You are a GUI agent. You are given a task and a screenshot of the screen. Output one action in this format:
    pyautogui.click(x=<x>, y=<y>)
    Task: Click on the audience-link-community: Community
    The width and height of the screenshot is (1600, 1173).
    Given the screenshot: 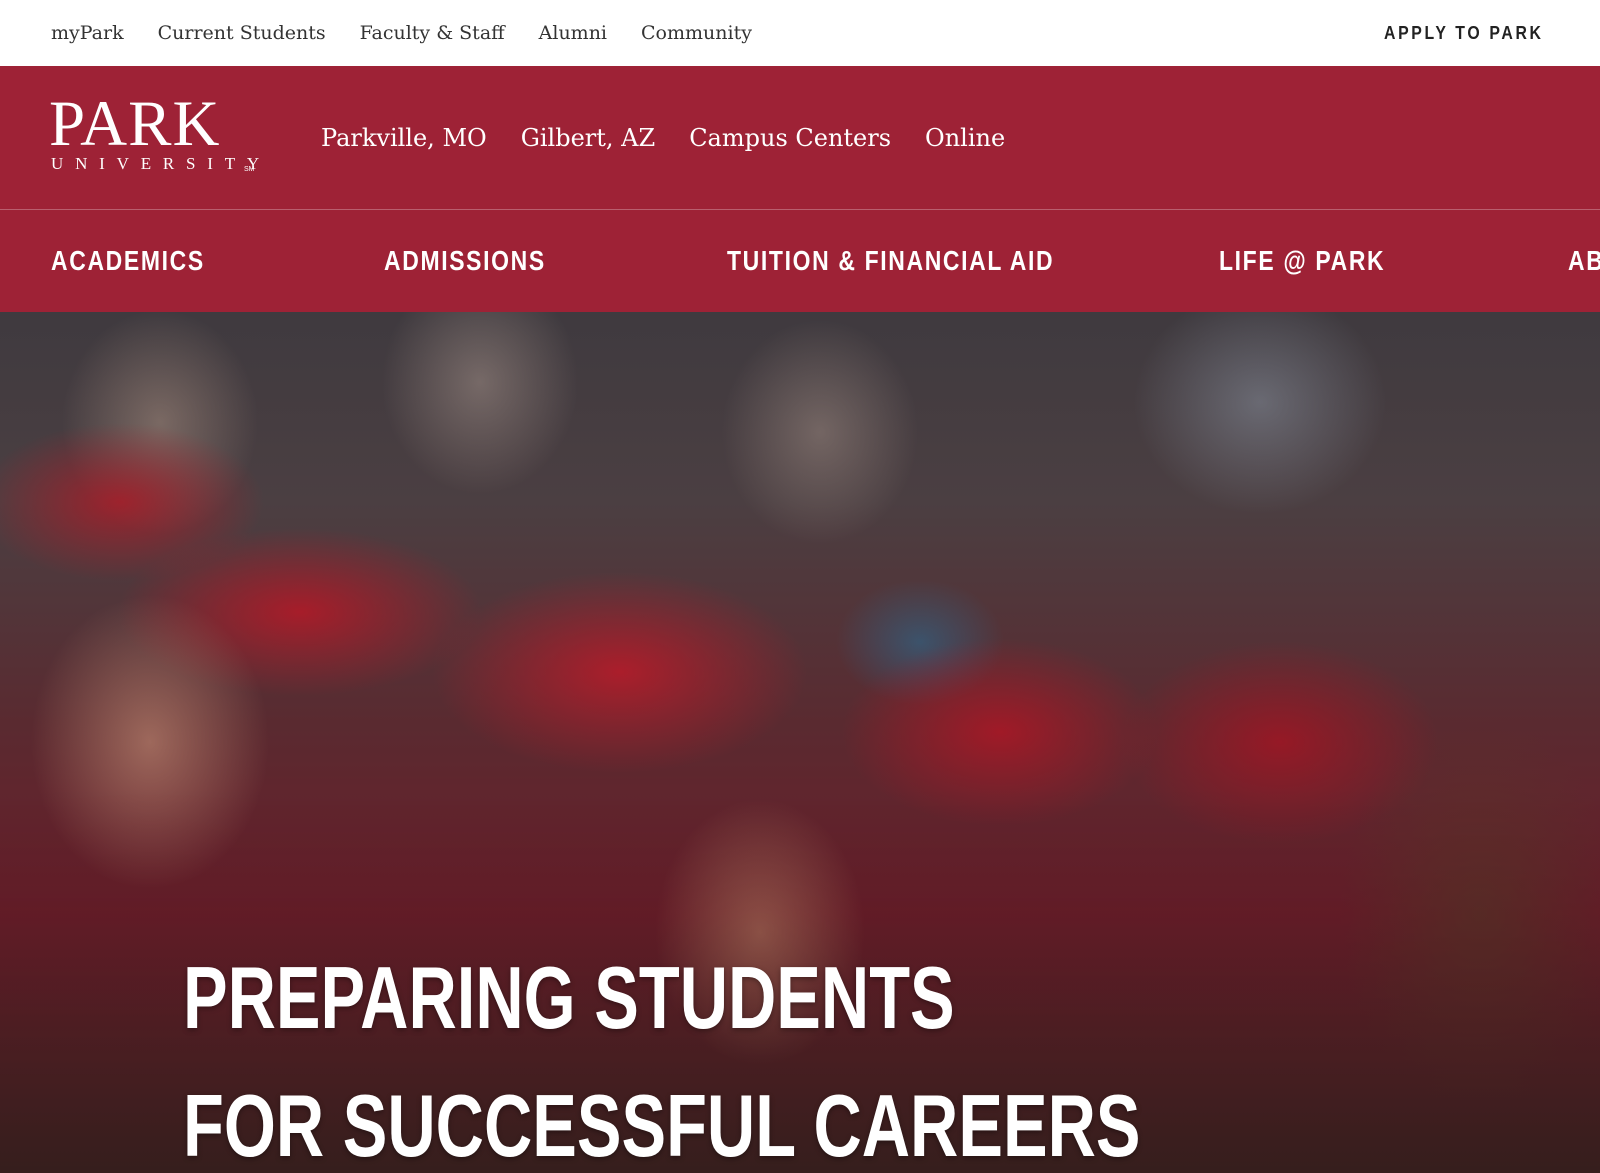 What is the action you would take?
    pyautogui.click(x=696, y=33)
    